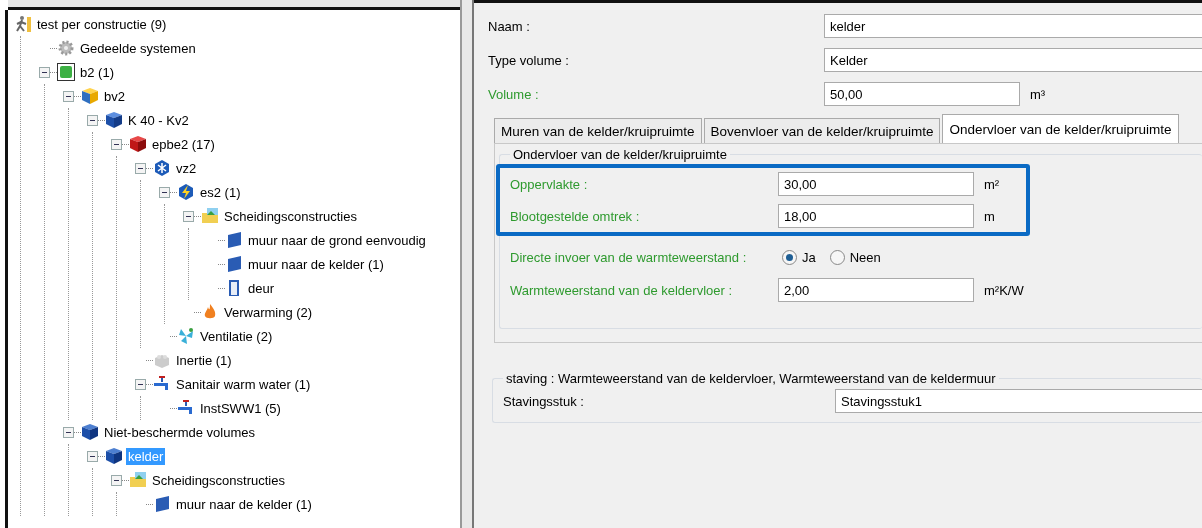 The width and height of the screenshot is (1202, 528). What do you see at coordinates (598, 130) in the screenshot?
I see `tab: Muren van de kelder/kruipruimte` at bounding box center [598, 130].